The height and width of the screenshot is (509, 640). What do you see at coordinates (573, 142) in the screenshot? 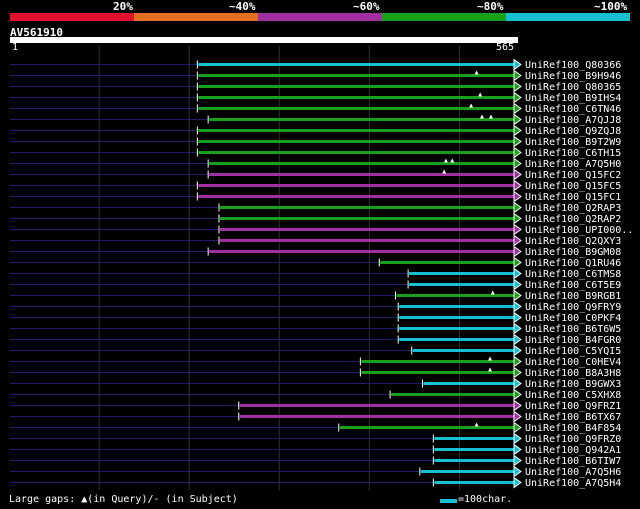
I see `hit-label: UniRef100_B9T2W9` at bounding box center [573, 142].